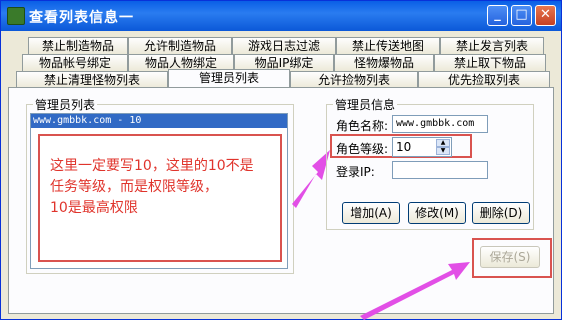 The width and height of the screenshot is (562, 320). Describe the element at coordinates (440, 170) in the screenshot. I see `login-ip-input` at that location.